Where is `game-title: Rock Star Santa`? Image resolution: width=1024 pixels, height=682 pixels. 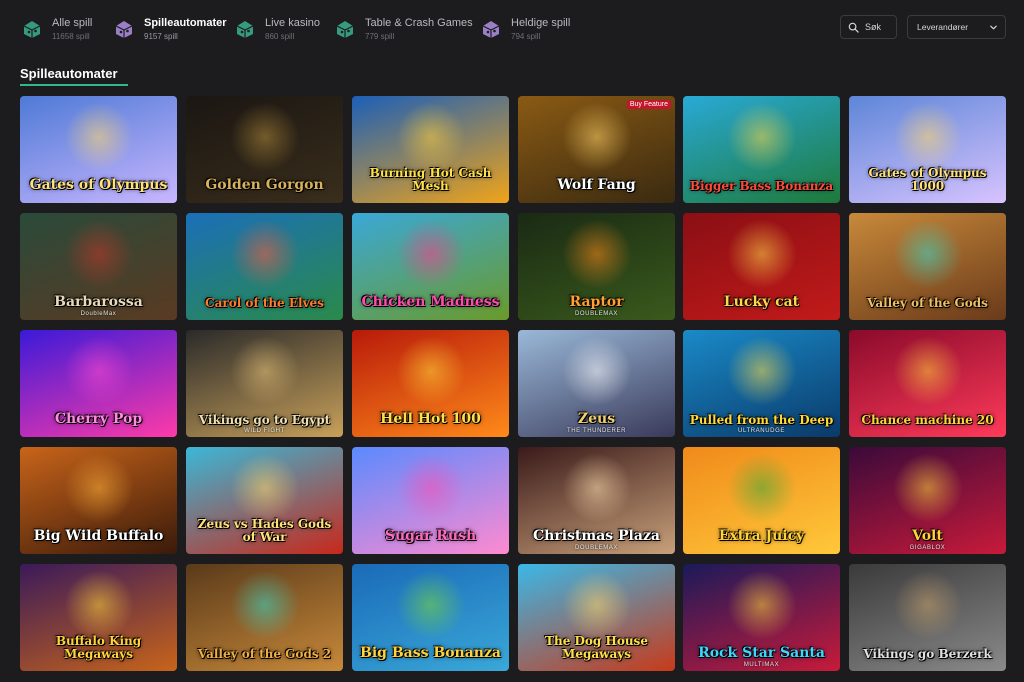
game-title: Rock Star Santa is located at coordinates (761, 653).